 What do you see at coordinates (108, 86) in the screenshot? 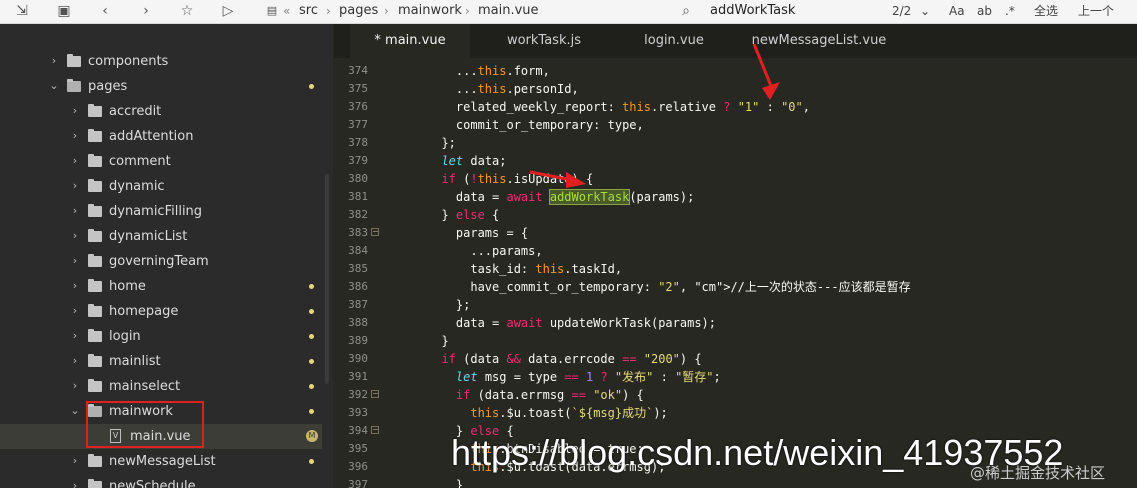
I see `tree-label: pages` at bounding box center [108, 86].